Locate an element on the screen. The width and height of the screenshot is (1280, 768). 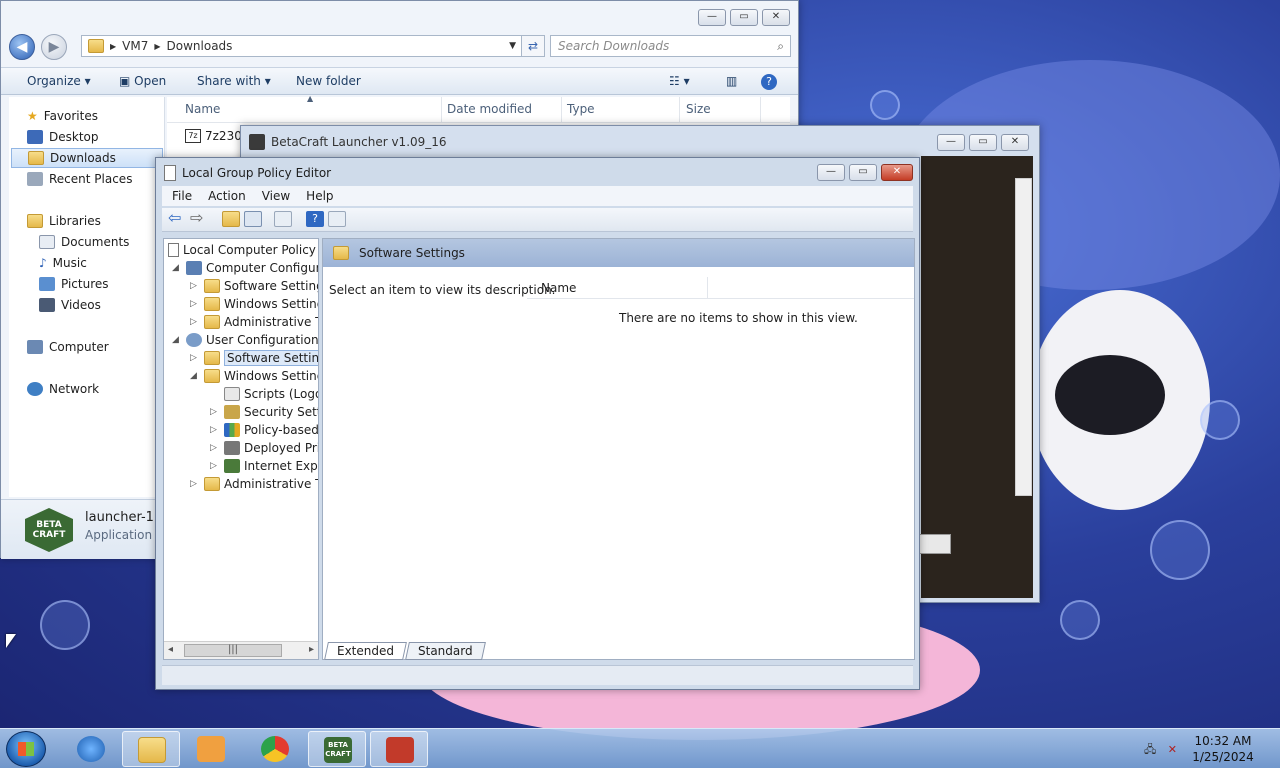
organize-button: Organize ▾ is located at coordinates (59, 81).